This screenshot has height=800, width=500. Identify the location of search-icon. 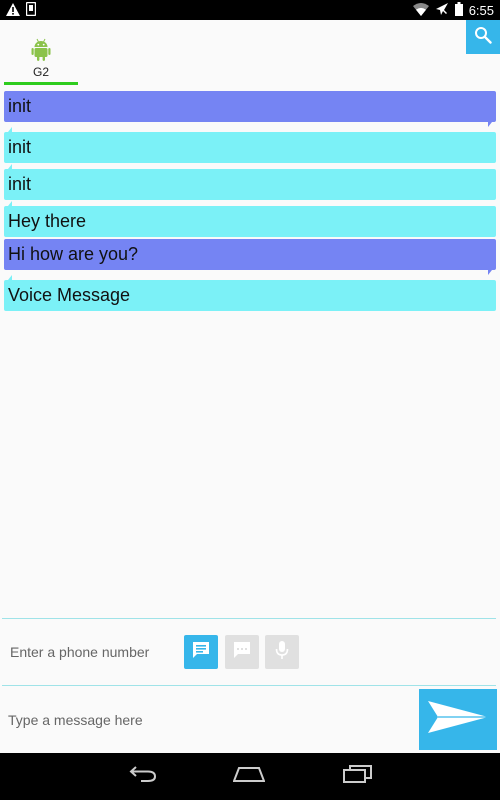
(483, 37).